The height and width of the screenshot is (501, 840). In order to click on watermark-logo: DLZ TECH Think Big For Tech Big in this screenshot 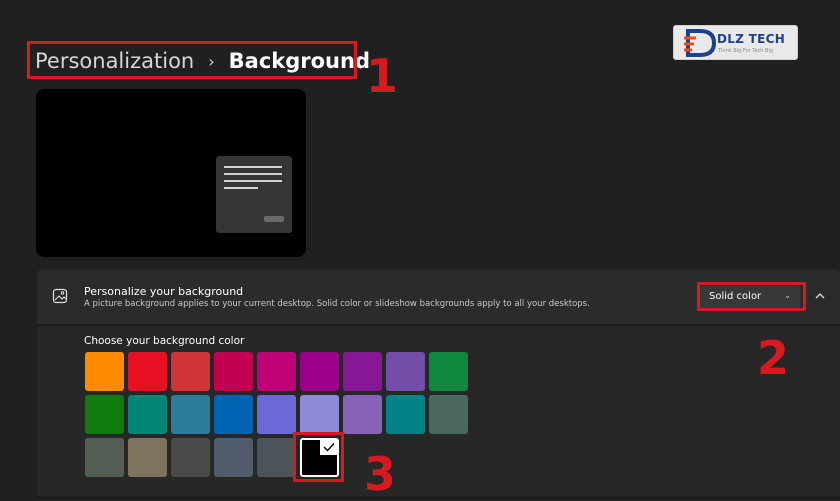, I will do `click(735, 42)`.